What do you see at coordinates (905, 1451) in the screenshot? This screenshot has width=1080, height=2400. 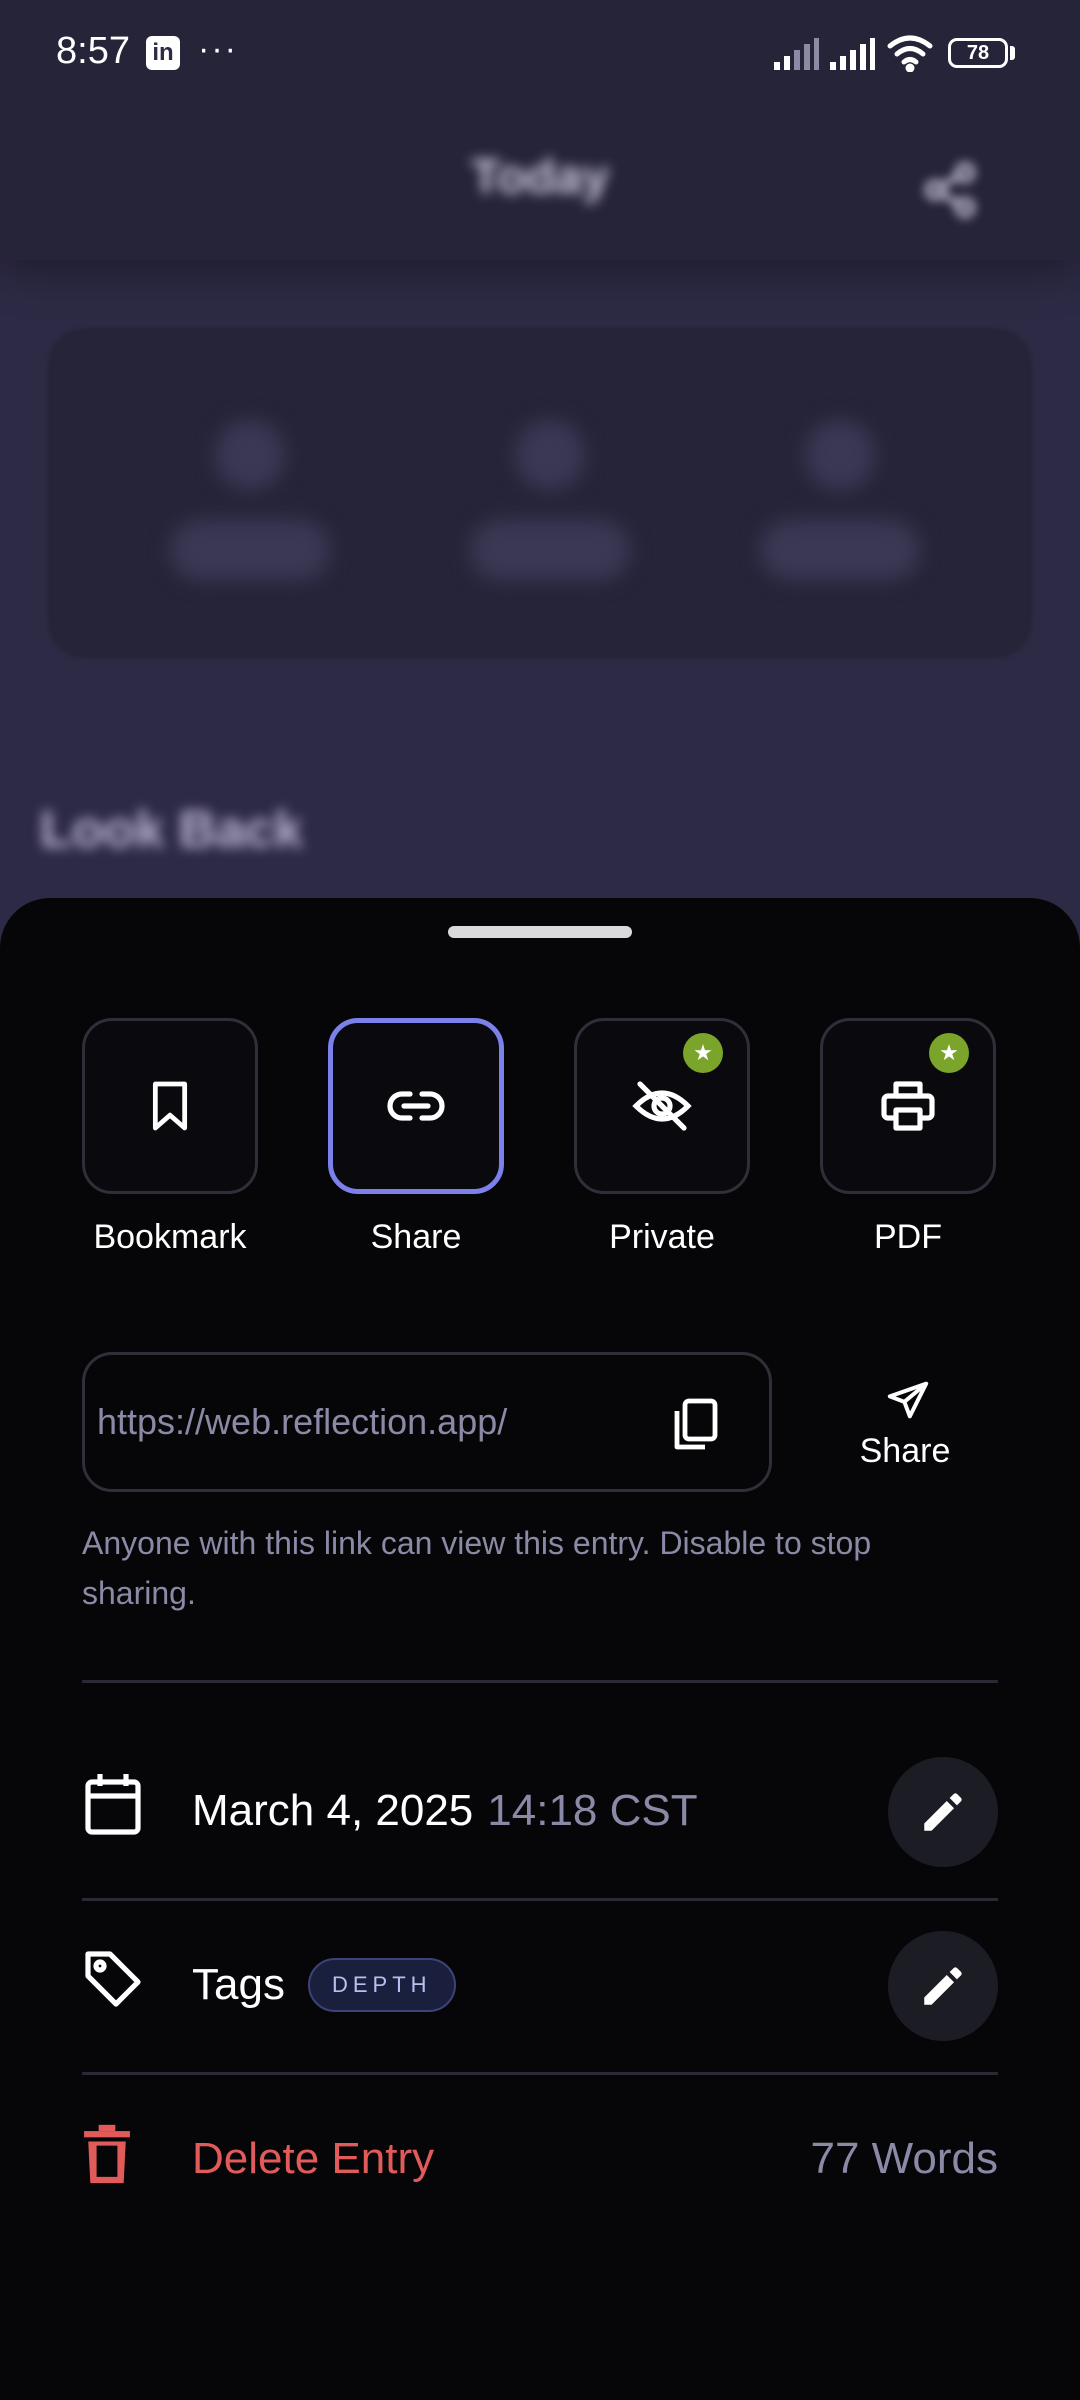 I see `share-send-label: Share` at bounding box center [905, 1451].